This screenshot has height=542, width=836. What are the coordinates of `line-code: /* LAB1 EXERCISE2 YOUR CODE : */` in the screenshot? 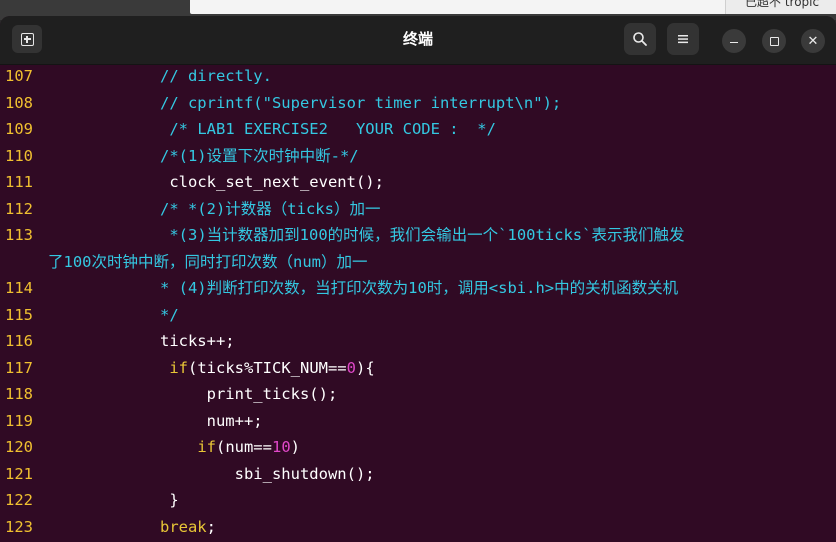 It's located at (272, 129).